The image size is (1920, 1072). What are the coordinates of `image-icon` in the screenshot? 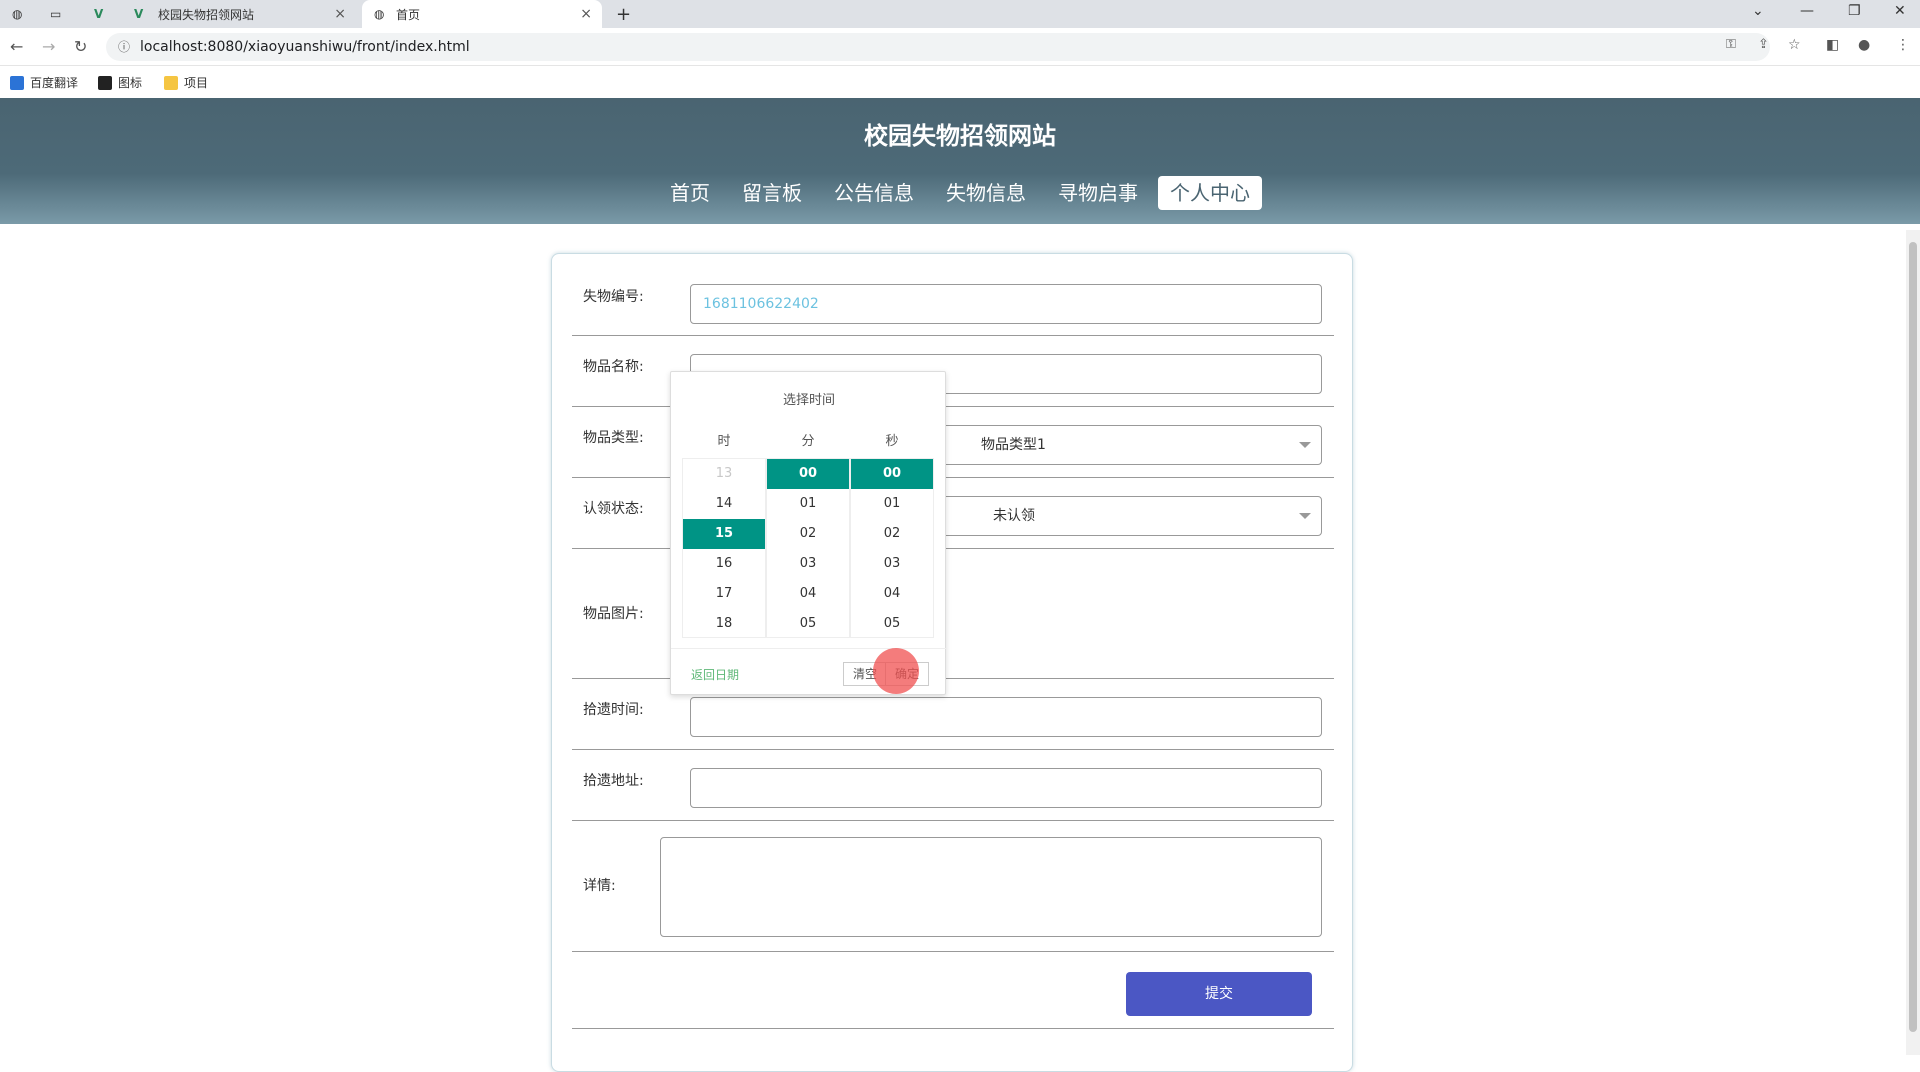 It's located at (105, 82).